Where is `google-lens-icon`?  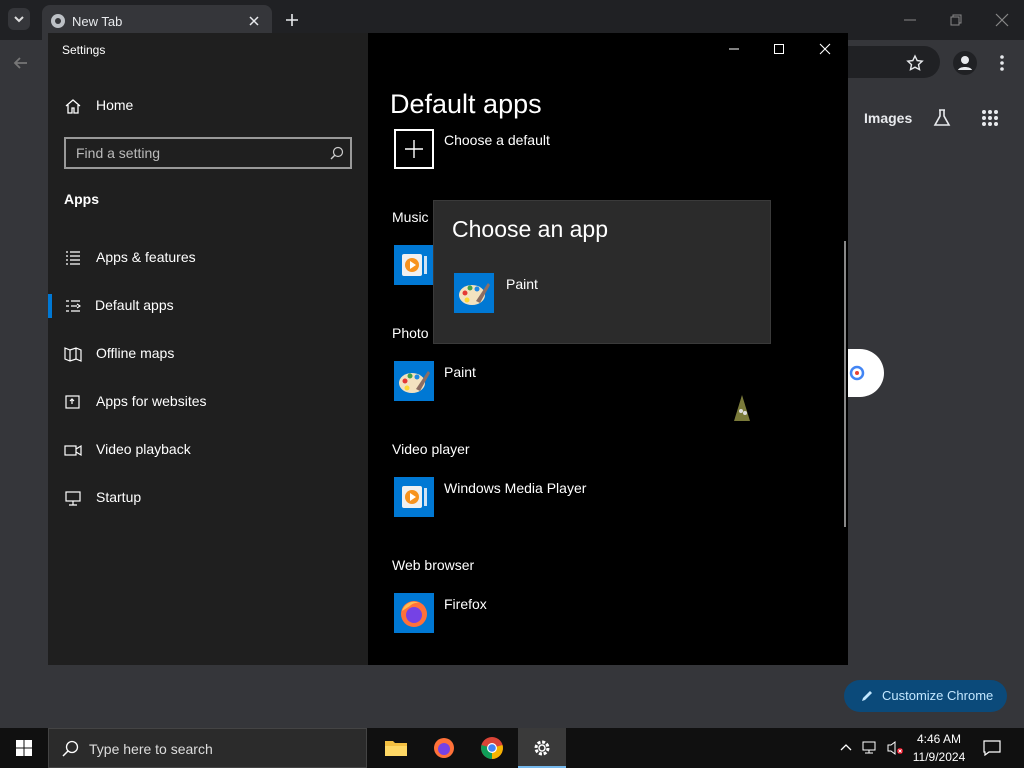 google-lens-icon is located at coordinates (857, 373).